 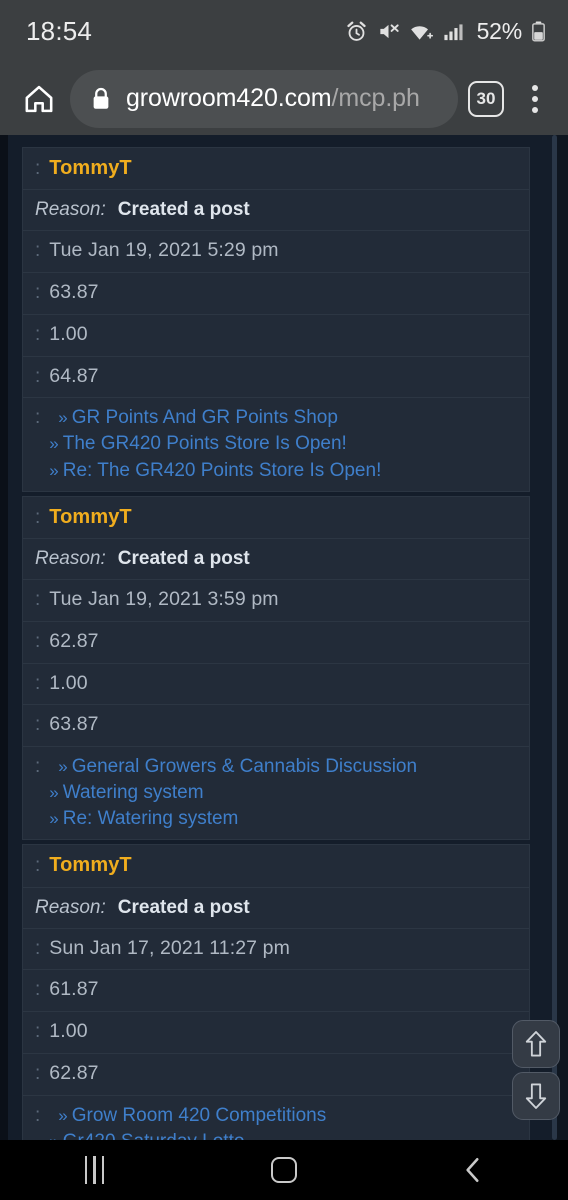 I want to click on battery-percent-label: 52%, so click(x=499, y=30).